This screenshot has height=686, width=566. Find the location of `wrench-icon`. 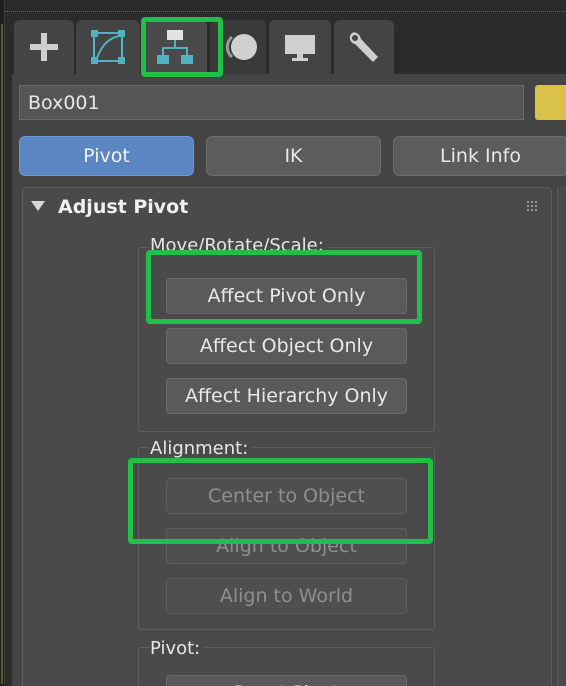

wrench-icon is located at coordinates (363, 47).